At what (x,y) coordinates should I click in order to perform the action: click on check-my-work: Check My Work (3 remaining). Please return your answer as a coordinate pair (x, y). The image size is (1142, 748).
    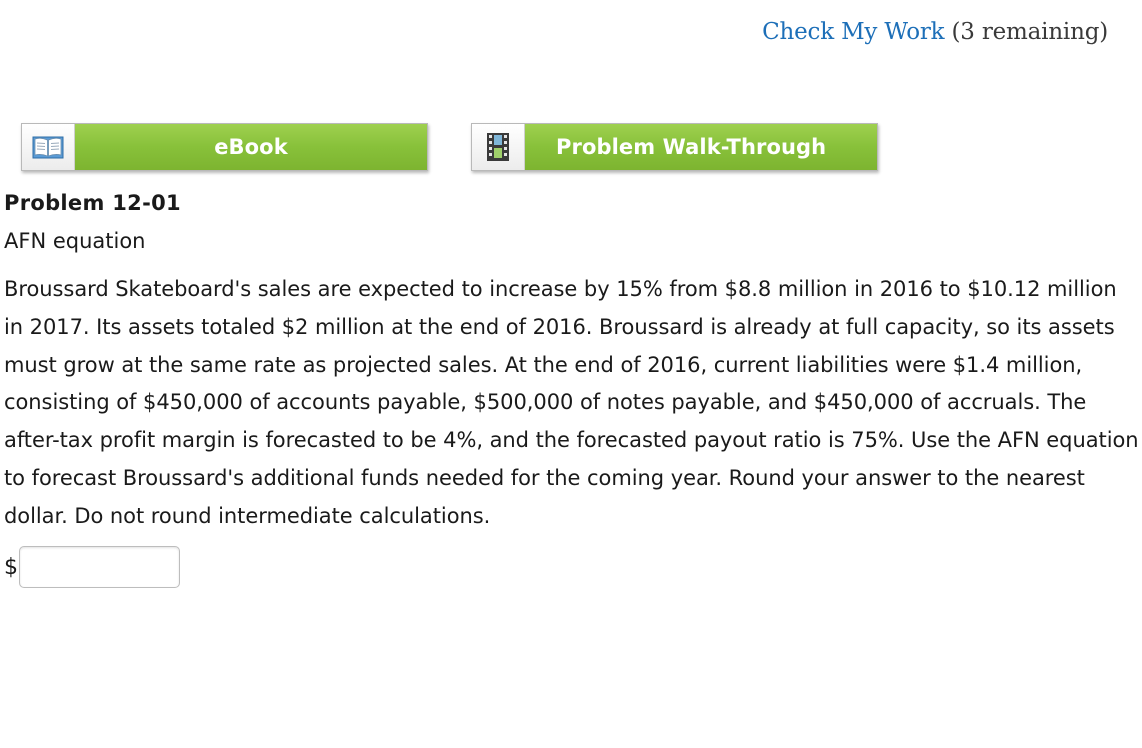
    Looking at the image, I should click on (935, 32).